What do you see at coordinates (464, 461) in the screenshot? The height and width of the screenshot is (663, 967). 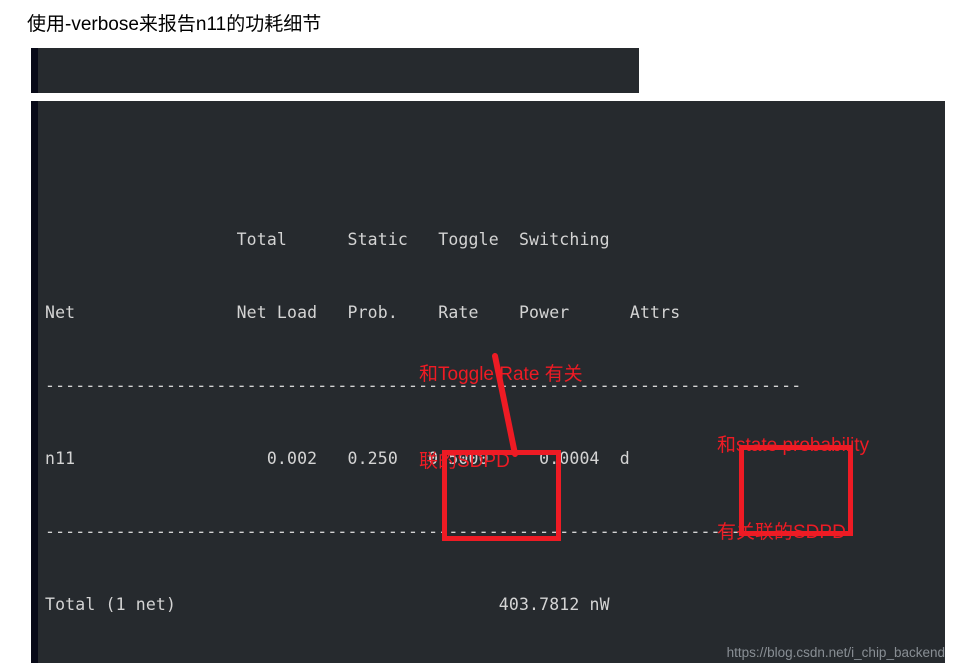 I see `annotation-toggle-rate-line2: 联的SDPD` at bounding box center [464, 461].